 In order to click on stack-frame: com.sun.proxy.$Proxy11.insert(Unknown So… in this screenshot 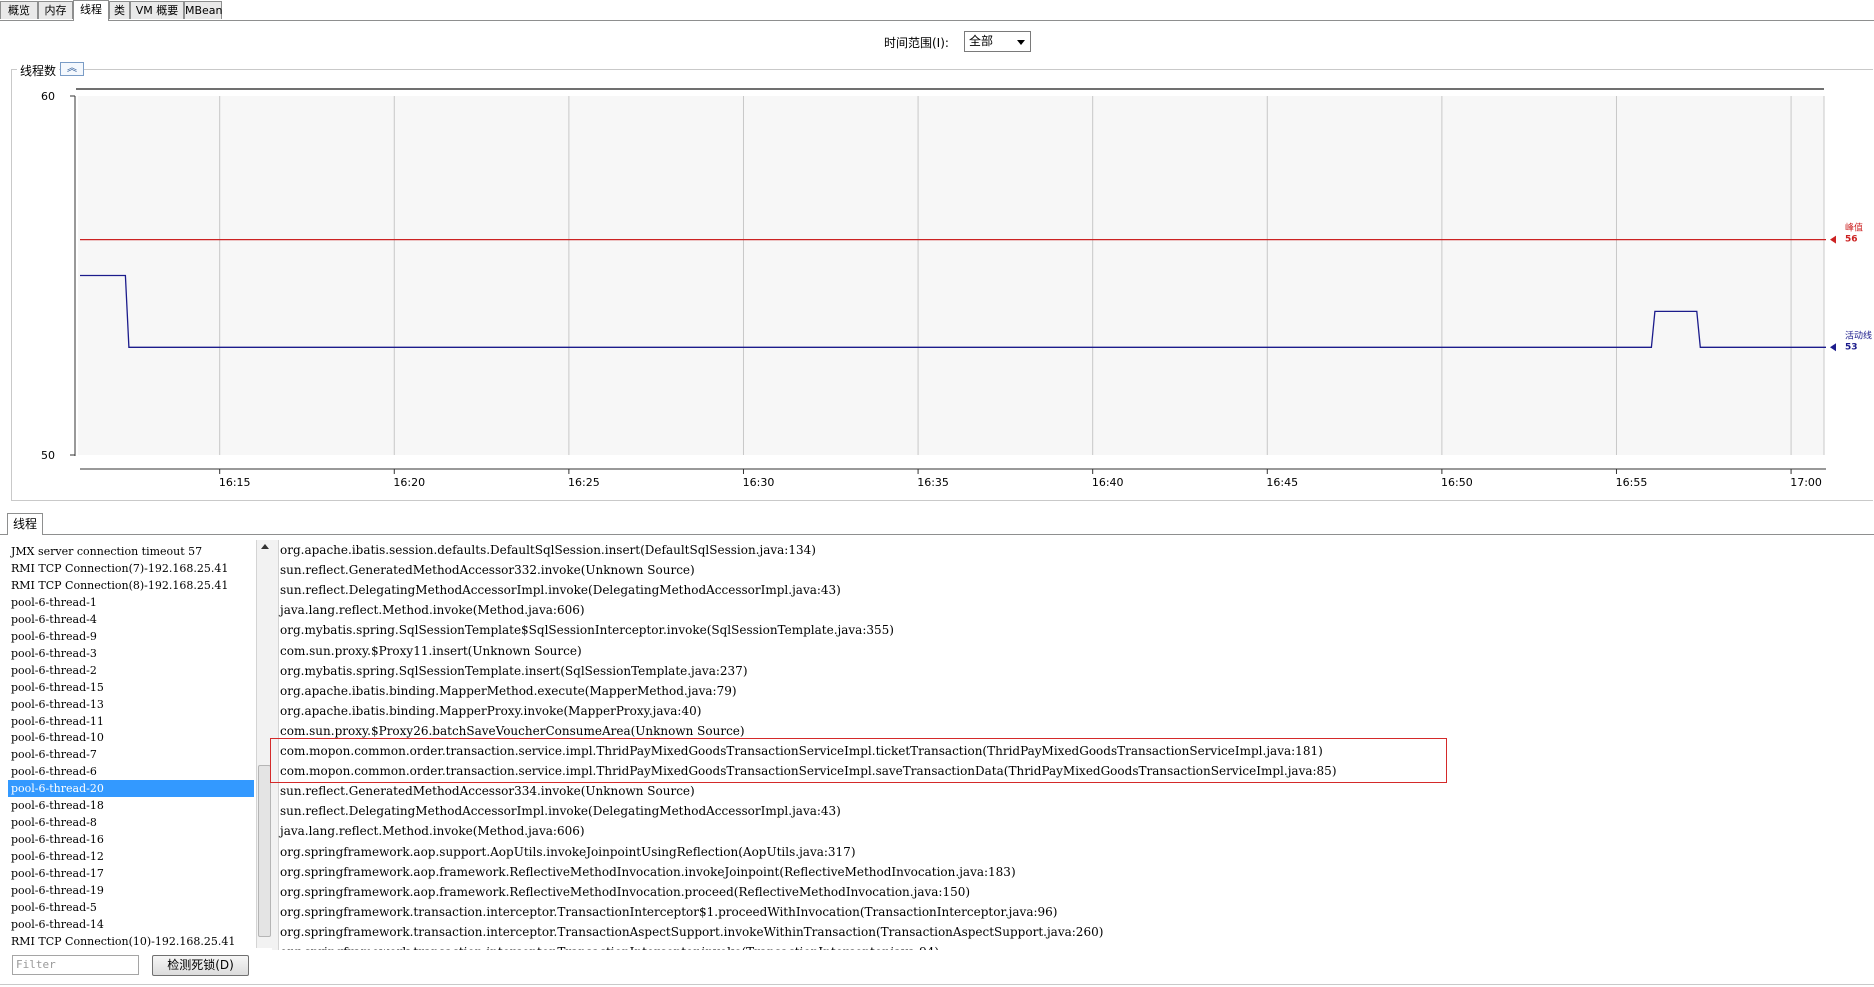, I will do `click(431, 651)`.